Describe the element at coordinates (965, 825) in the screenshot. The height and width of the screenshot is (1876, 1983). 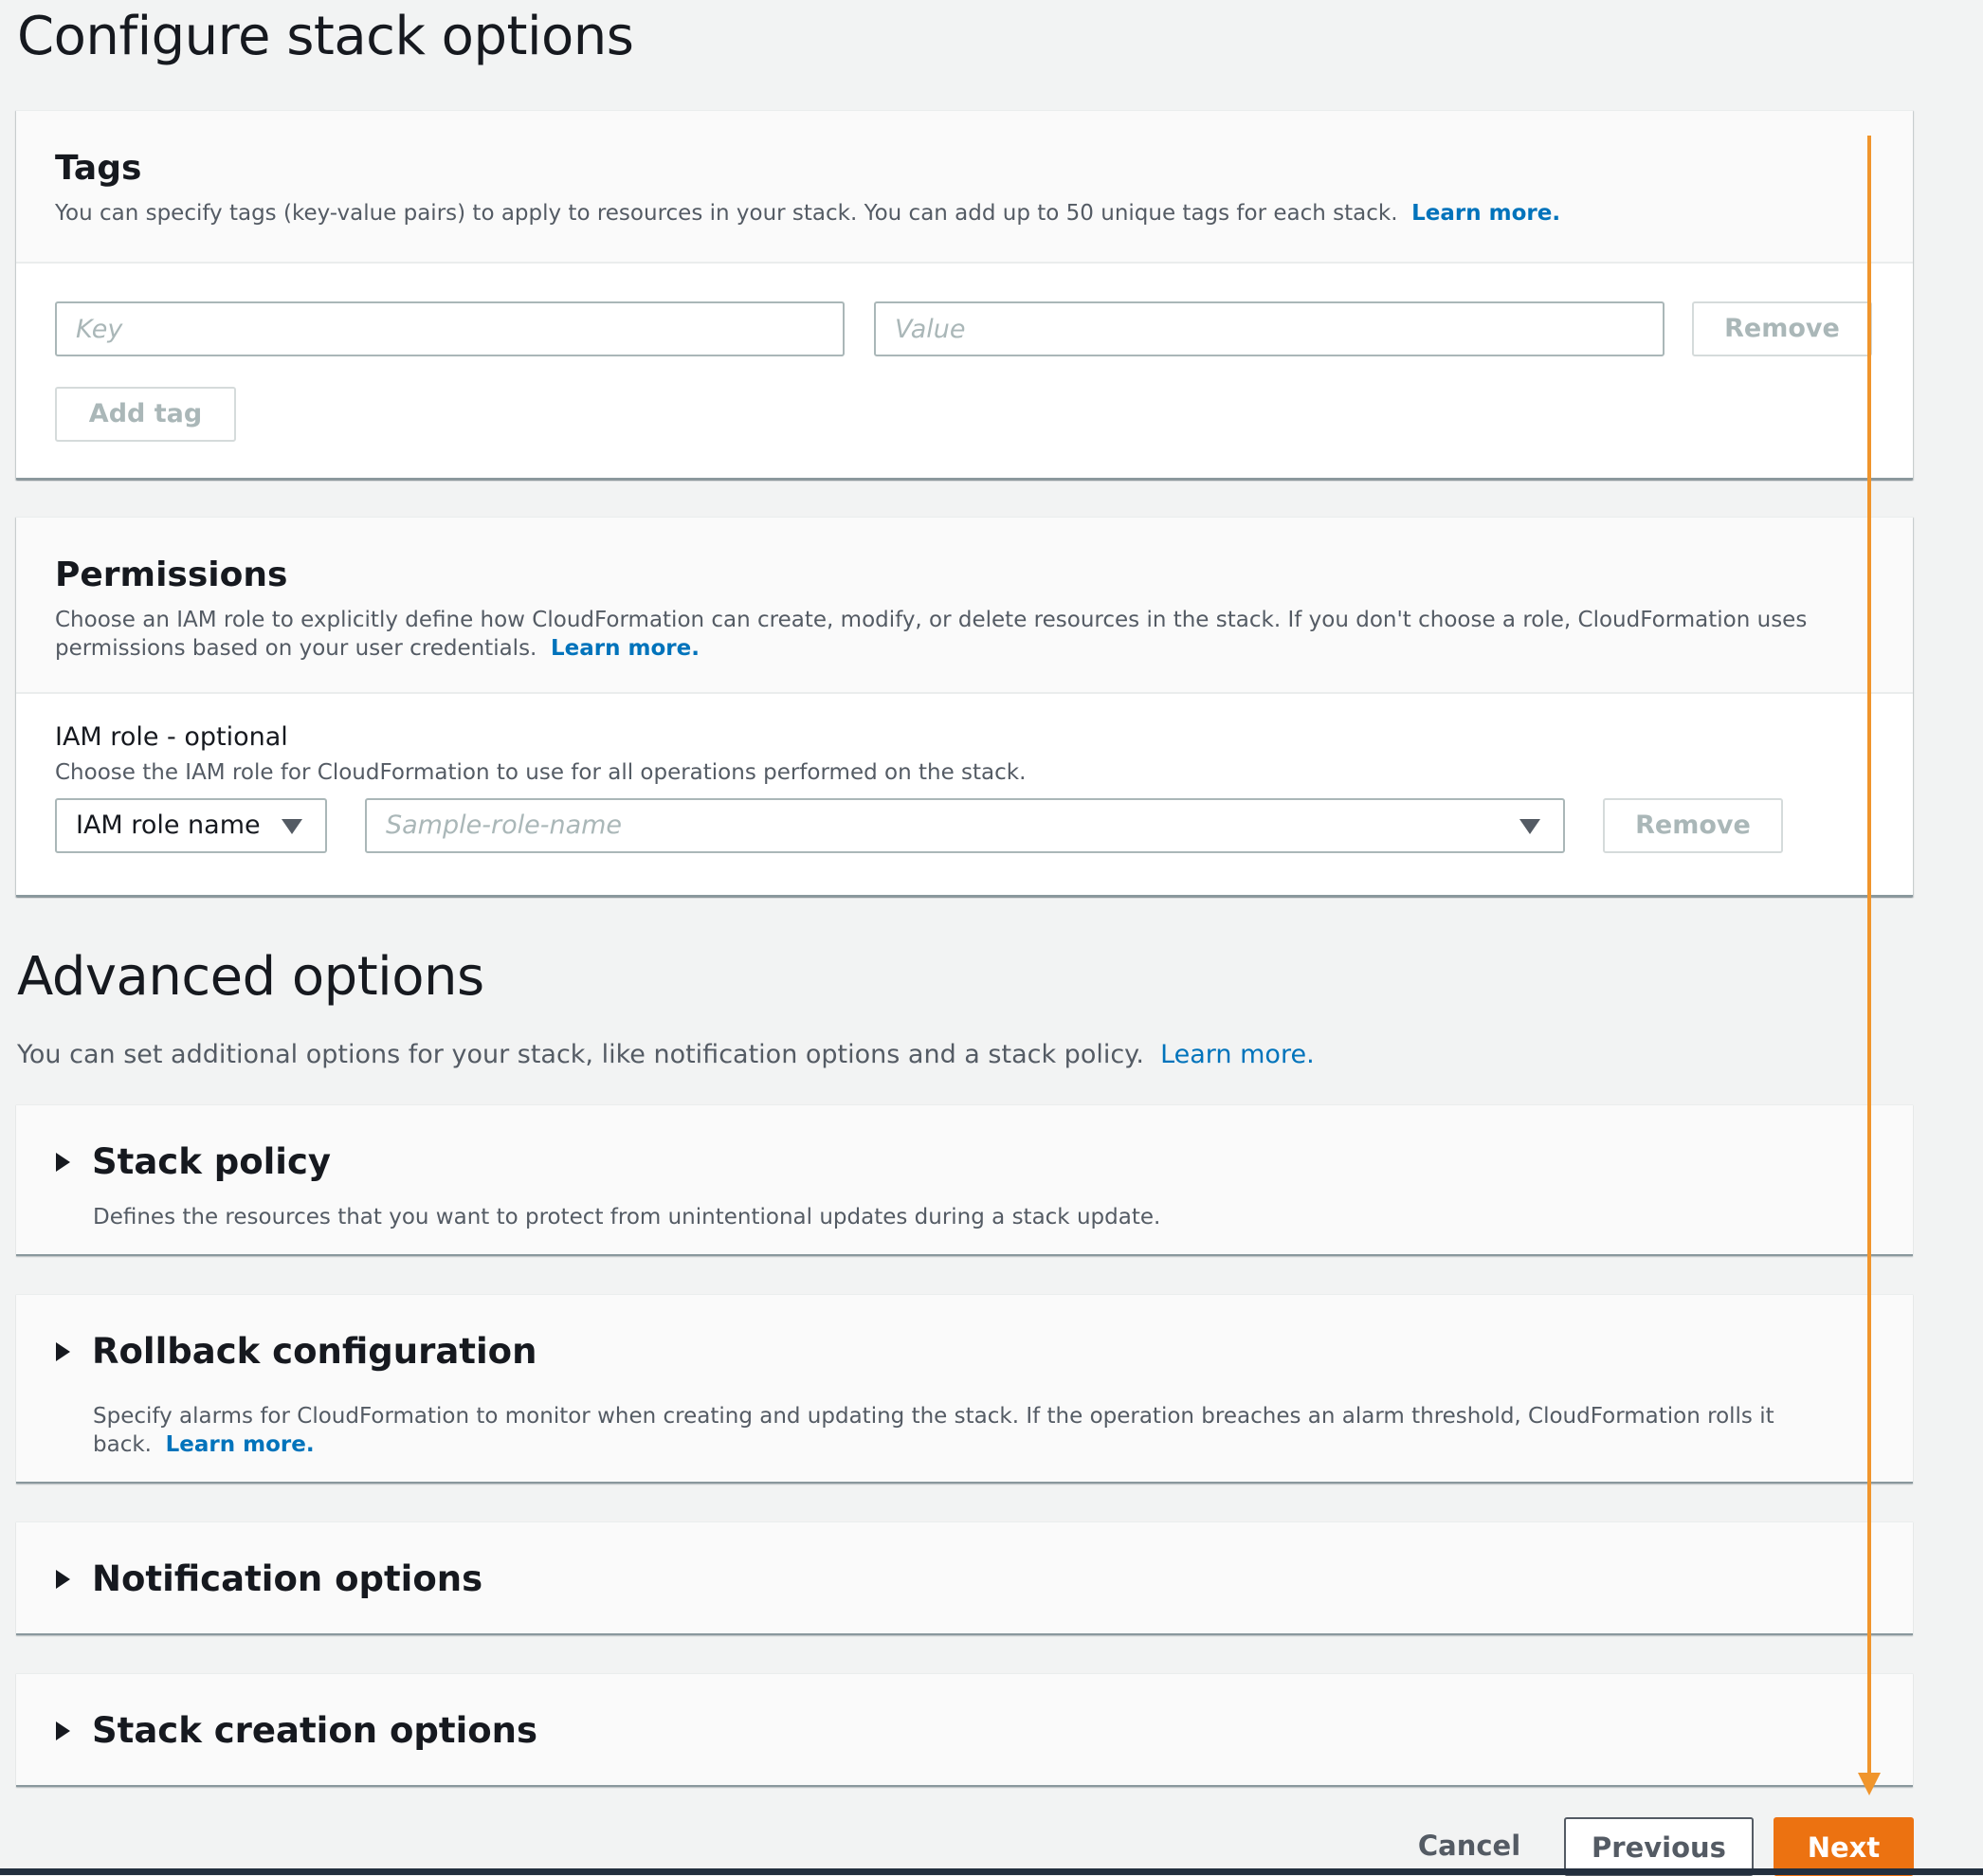
I see `role-name-select: Sample-role-name` at that location.